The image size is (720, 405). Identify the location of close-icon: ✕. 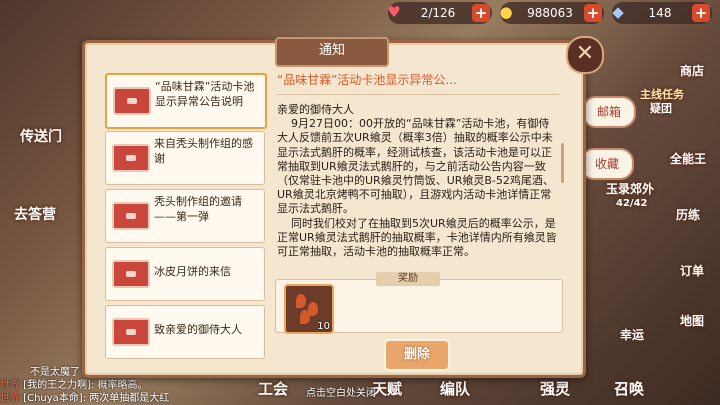
(585, 55).